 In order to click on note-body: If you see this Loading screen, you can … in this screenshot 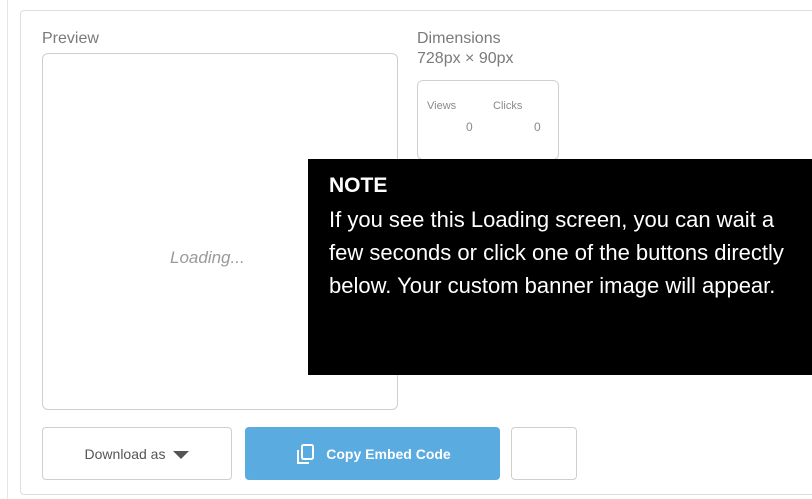, I will do `click(556, 252)`.